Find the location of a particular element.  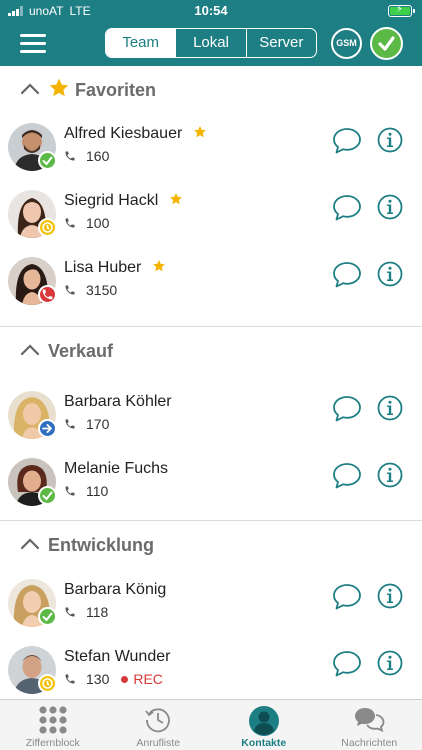

contact-extension: 110 is located at coordinates (86, 491).